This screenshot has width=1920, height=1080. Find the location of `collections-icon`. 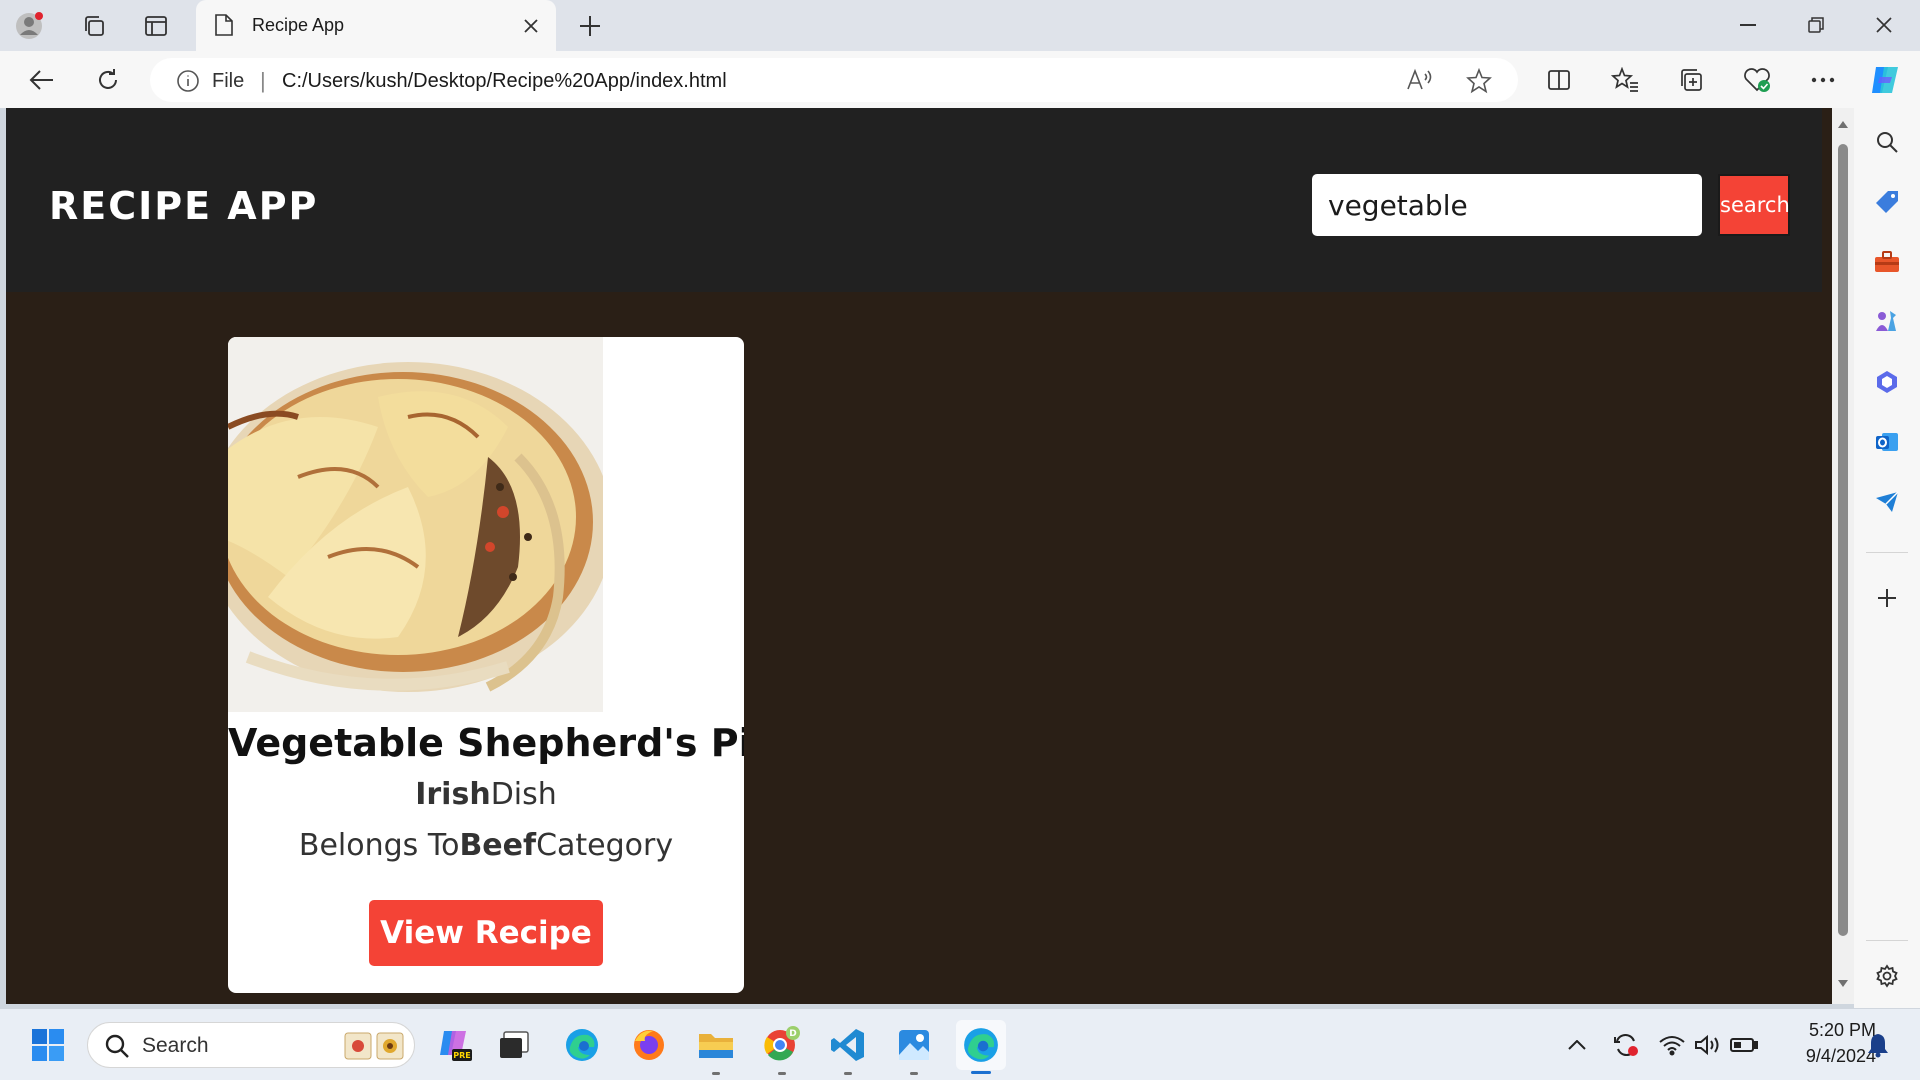

collections-icon is located at coordinates (1691, 80).